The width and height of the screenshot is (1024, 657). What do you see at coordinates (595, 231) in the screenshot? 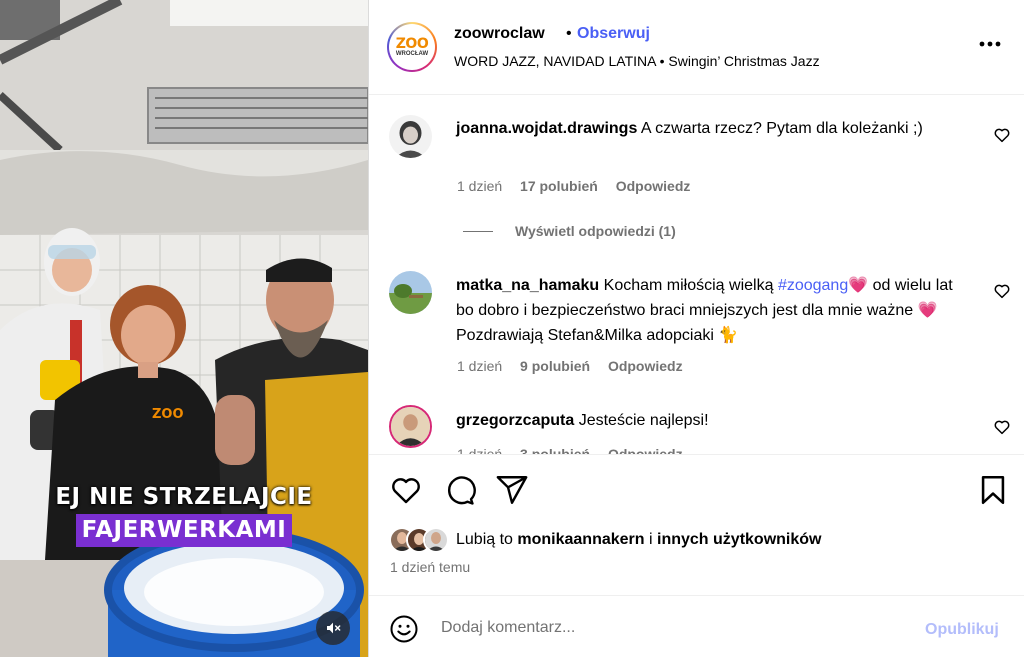
I see `view-replies-label: Wyświetl odpowiedzi (1)` at bounding box center [595, 231].